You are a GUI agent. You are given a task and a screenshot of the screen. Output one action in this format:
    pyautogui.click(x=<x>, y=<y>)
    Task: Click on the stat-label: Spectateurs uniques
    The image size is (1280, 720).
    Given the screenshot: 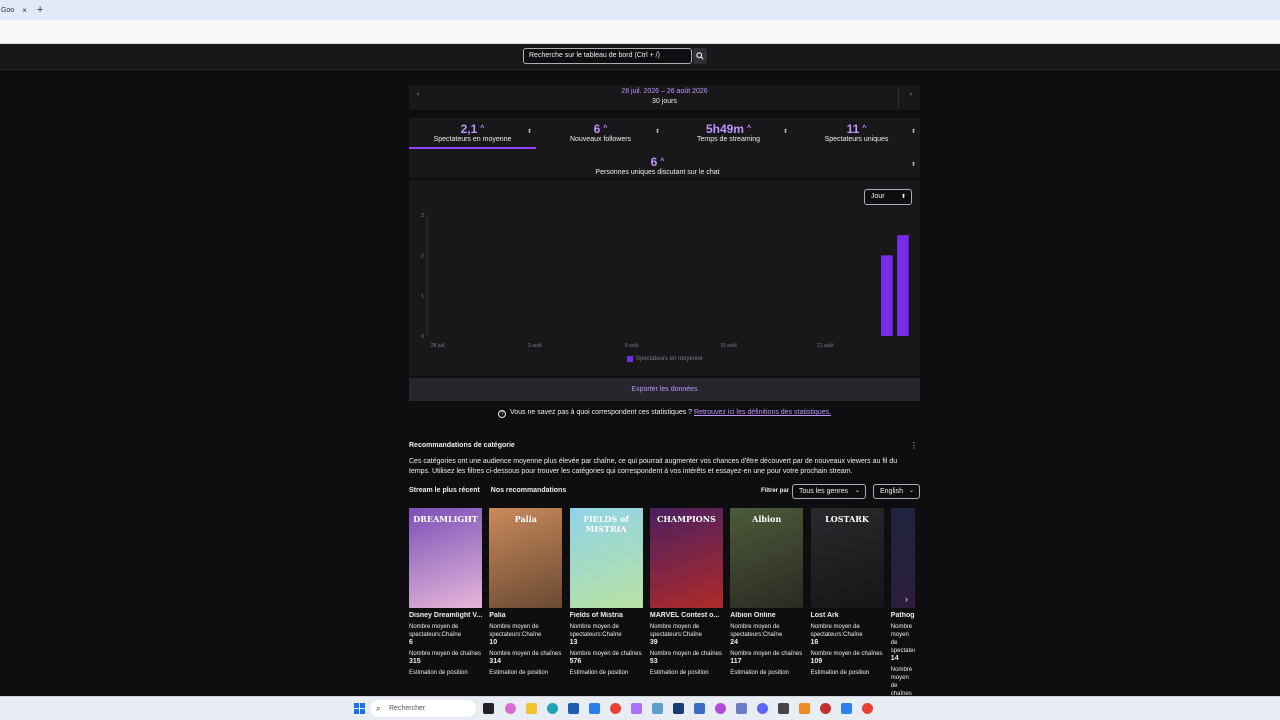 What is the action you would take?
    pyautogui.click(x=856, y=139)
    